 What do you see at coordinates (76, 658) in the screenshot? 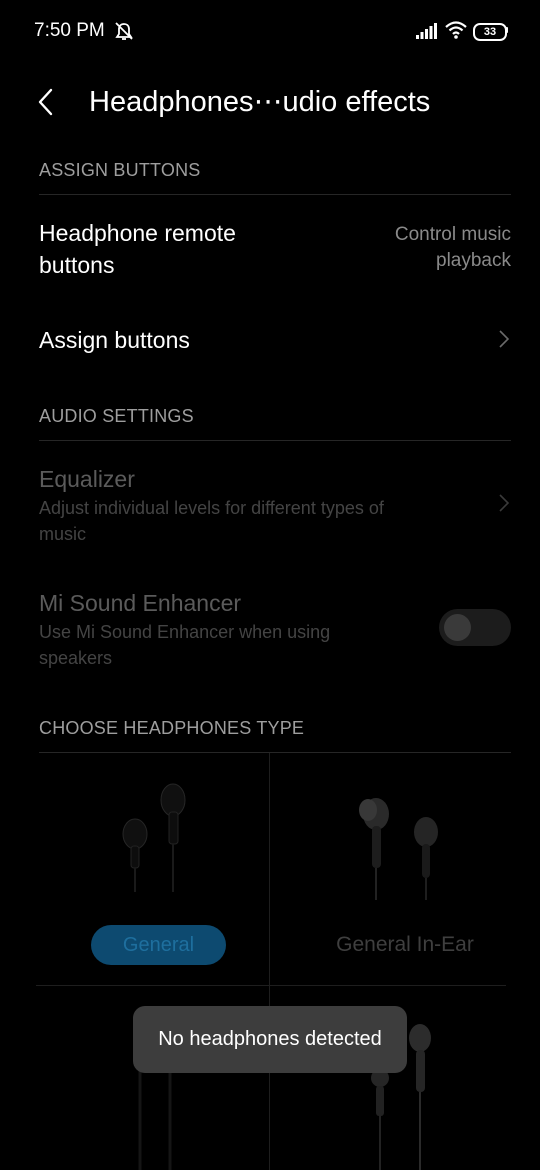
I see `mi-sound-enhancer-subtitle-line2: speakers` at bounding box center [76, 658].